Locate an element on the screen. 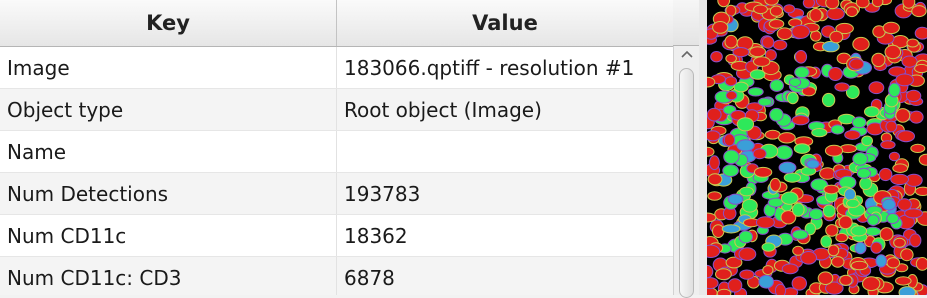  scrollbar-corner is located at coordinates (686, 23).